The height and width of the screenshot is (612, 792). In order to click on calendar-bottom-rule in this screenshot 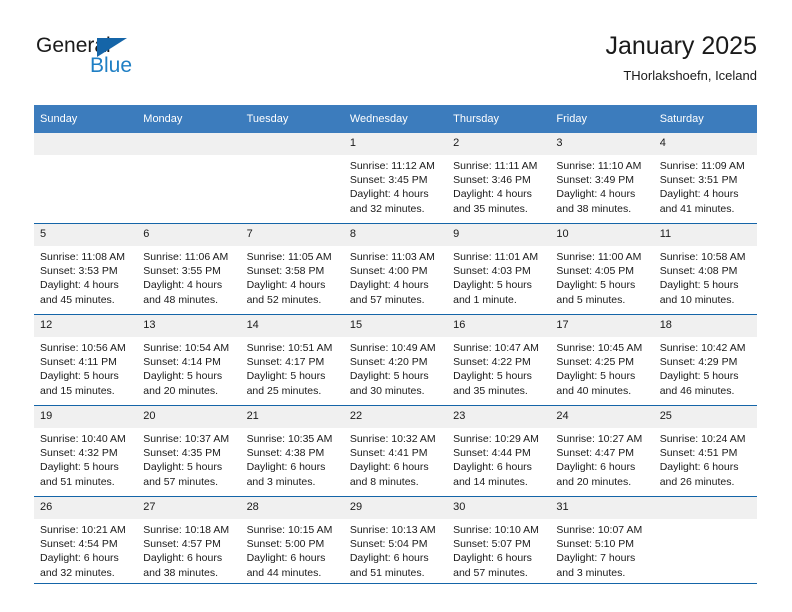, I will do `click(395, 583)`.